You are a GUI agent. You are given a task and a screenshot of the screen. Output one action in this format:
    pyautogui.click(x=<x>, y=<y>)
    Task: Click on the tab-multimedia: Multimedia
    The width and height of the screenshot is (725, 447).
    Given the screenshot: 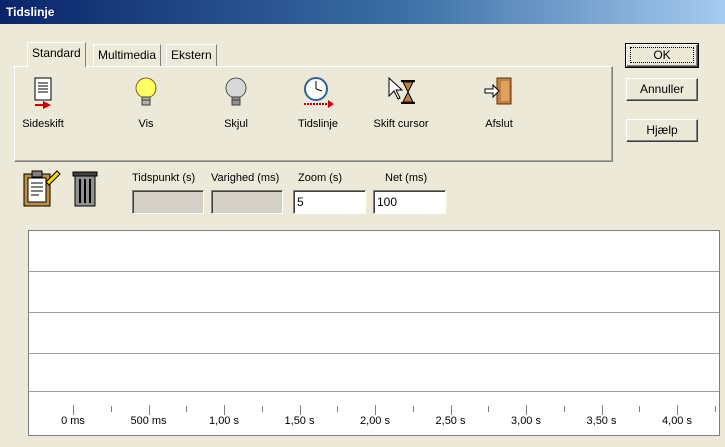 What is the action you would take?
    pyautogui.click(x=127, y=55)
    